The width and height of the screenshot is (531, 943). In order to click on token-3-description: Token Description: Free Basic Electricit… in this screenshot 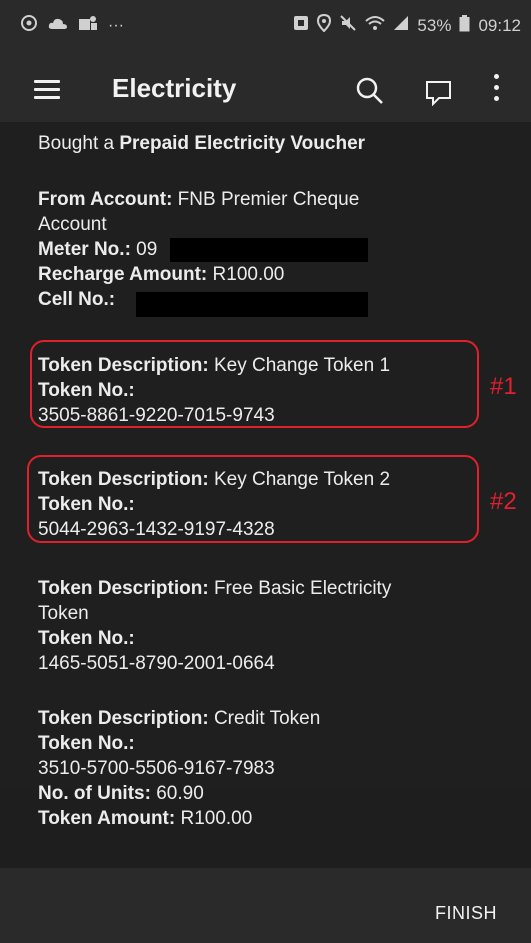, I will do `click(215, 588)`.